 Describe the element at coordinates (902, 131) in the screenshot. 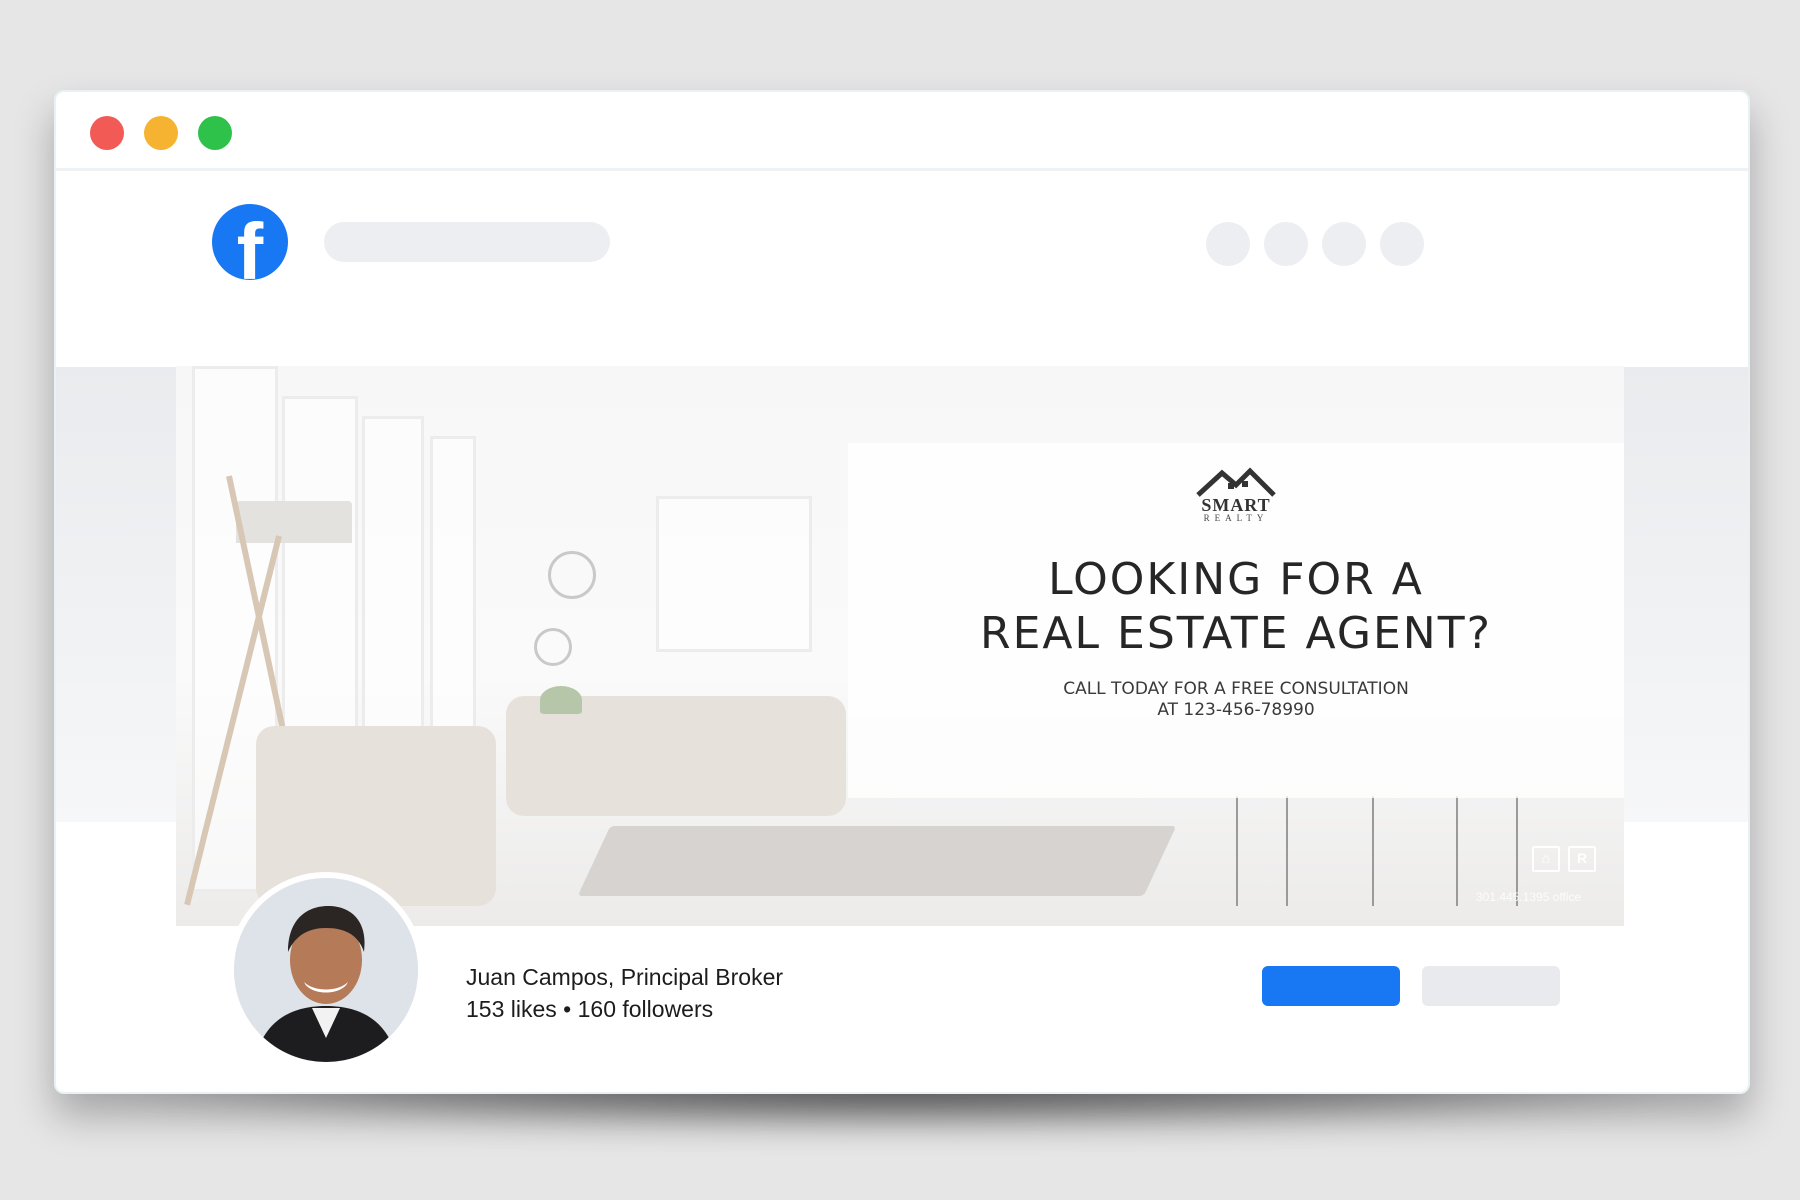

I see `title-bar` at that location.